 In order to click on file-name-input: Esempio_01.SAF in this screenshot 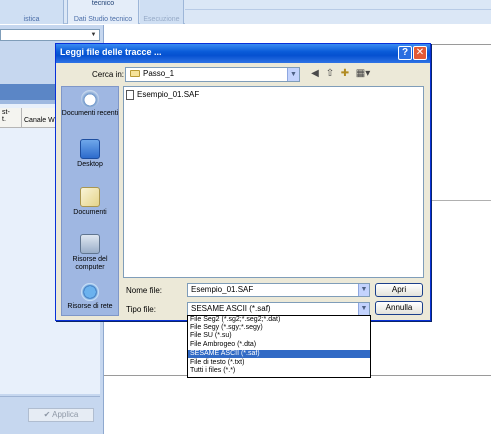, I will do `click(278, 290)`.